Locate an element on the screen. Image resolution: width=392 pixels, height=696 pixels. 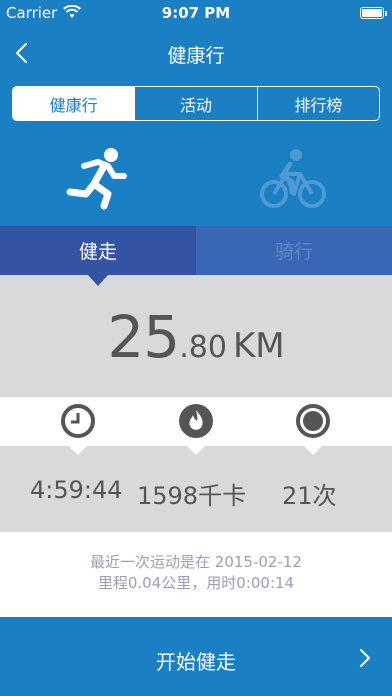
nav-bar: 健康行 is located at coordinates (196, 53).